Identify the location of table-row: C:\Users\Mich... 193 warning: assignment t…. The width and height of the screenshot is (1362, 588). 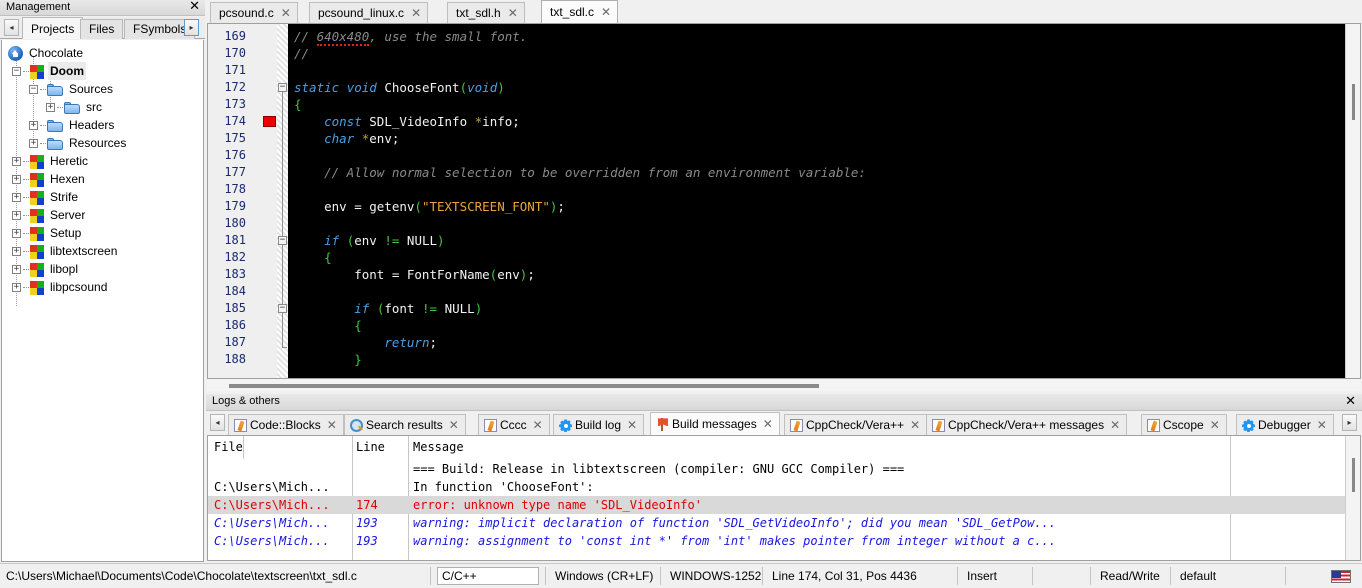
(777, 541).